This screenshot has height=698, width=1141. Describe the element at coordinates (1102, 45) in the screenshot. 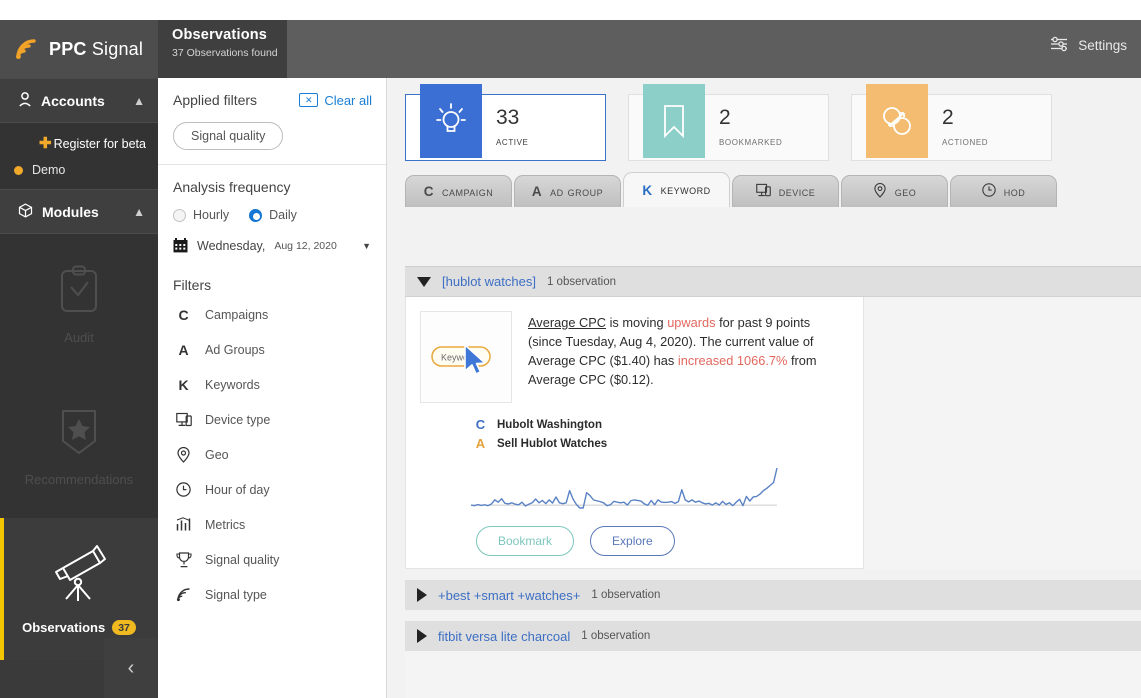

I see `settings-label: Settings` at that location.